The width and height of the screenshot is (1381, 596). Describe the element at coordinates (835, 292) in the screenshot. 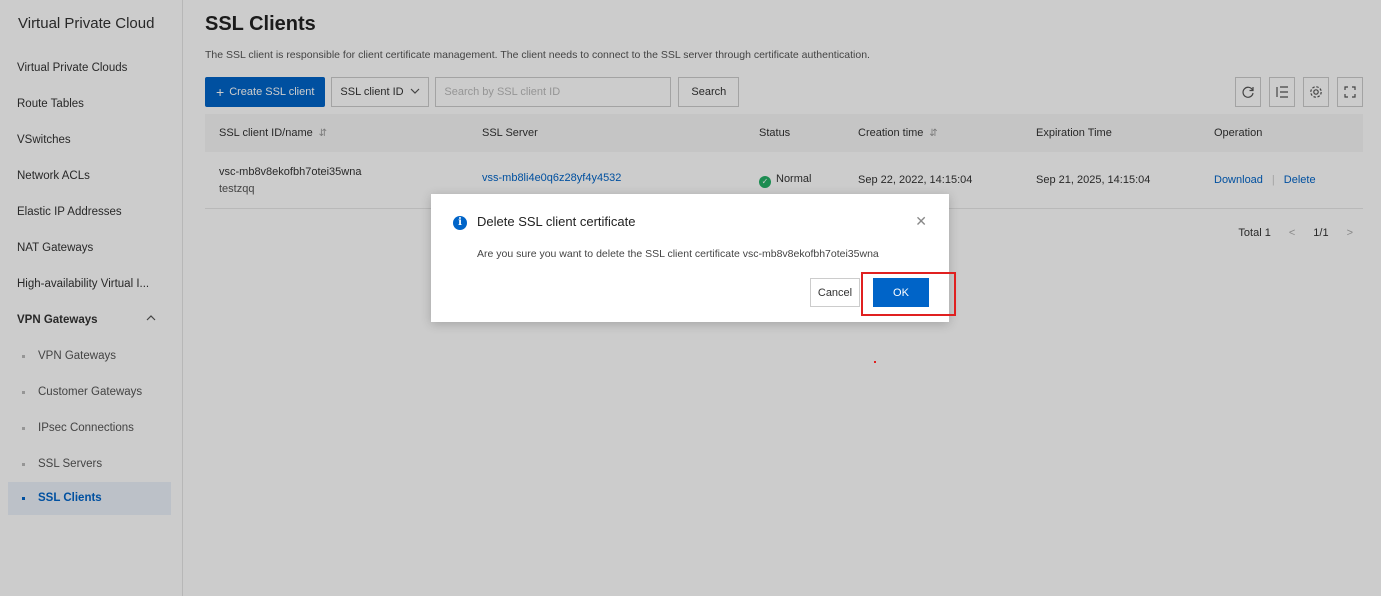

I see `cancel-button: Cancel` at that location.